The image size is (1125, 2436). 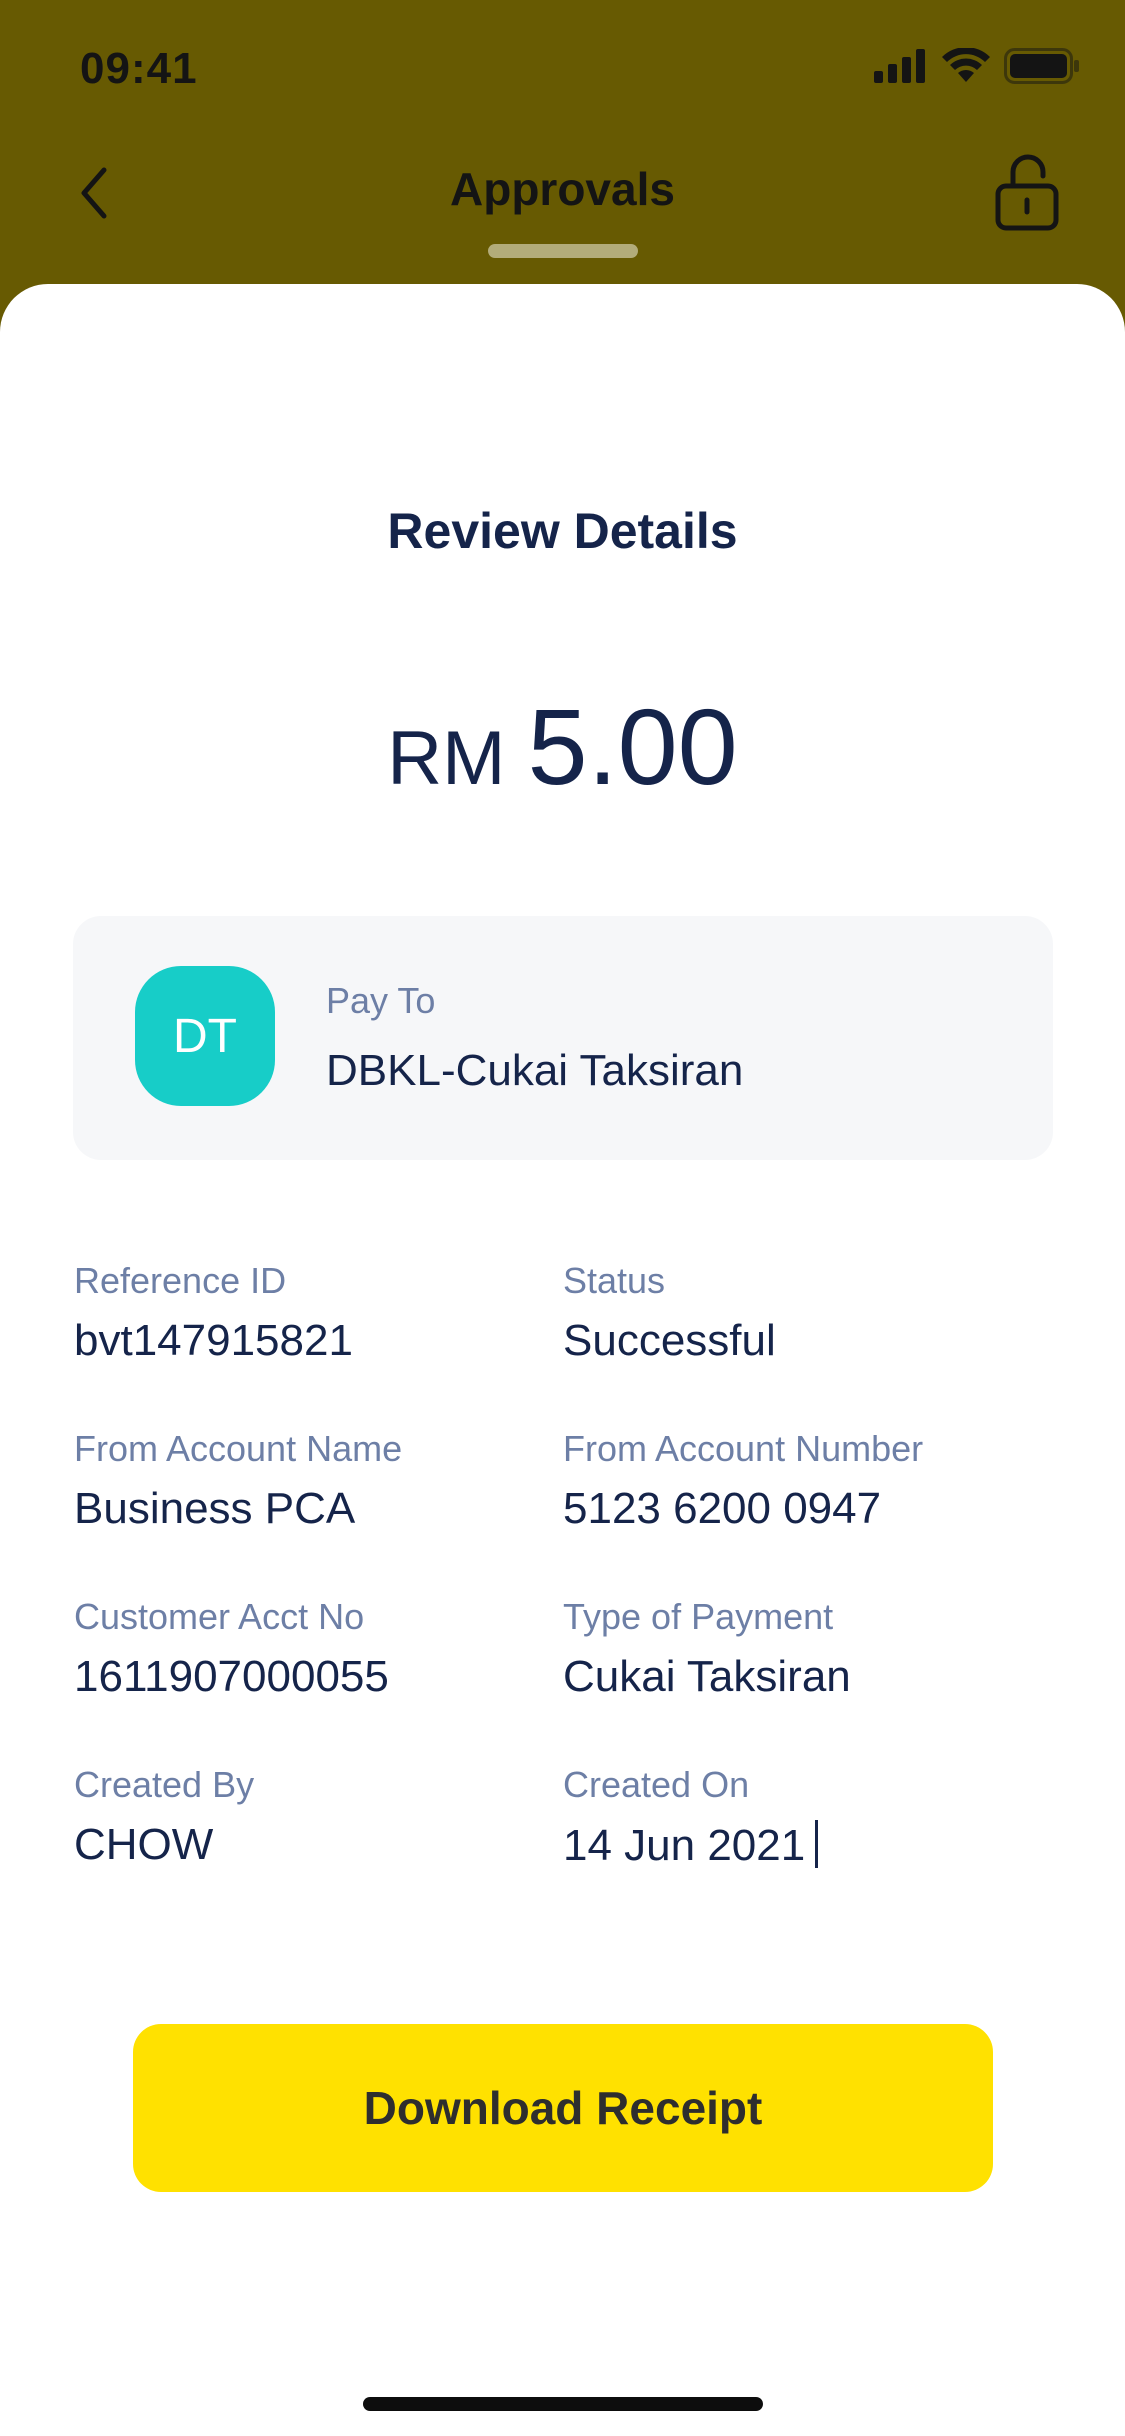 I want to click on avatar: DT, so click(x=205, y=1036).